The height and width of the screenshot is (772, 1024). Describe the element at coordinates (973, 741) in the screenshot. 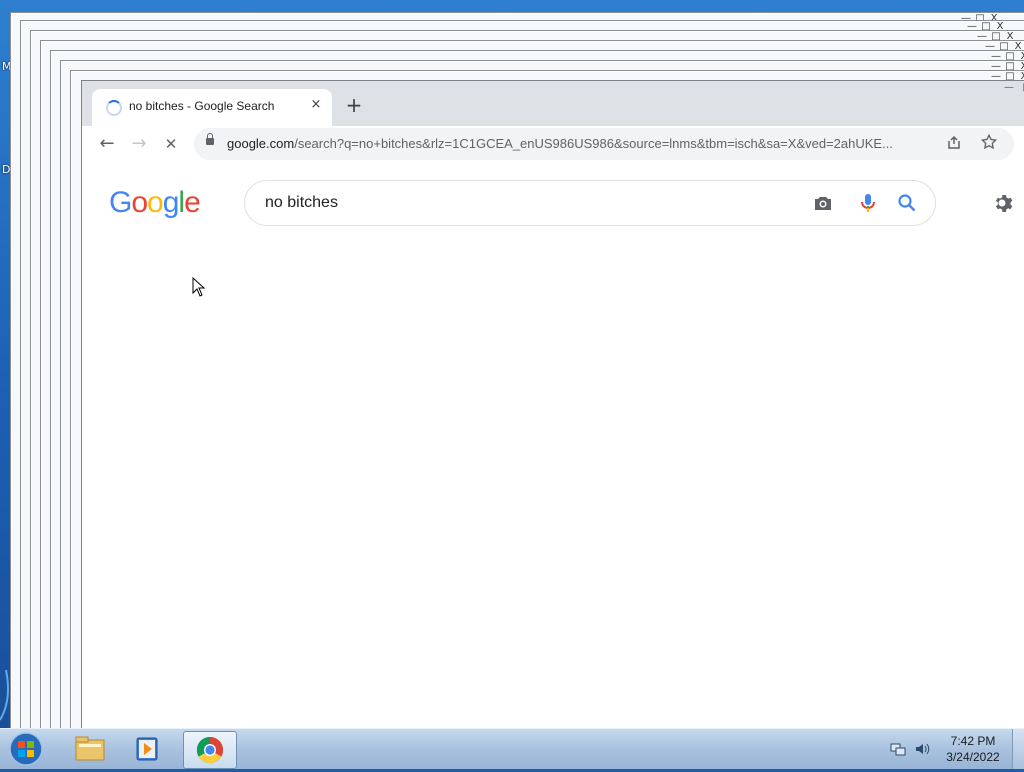

I see `clock-time: 7:42 PM` at that location.